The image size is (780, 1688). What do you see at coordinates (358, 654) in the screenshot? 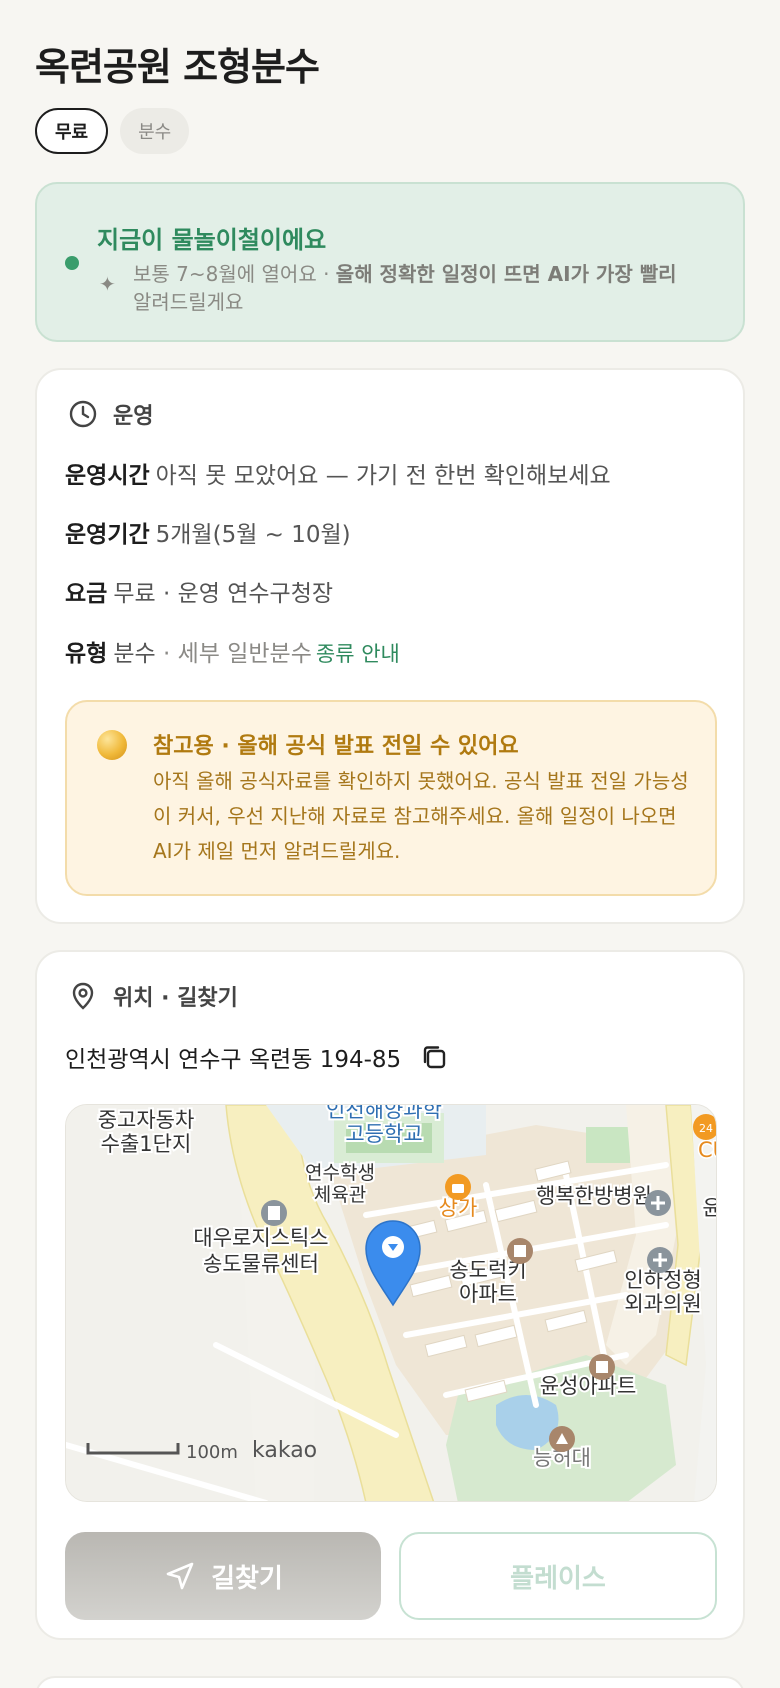
I see `type-guide-link: 종류 안내` at bounding box center [358, 654].